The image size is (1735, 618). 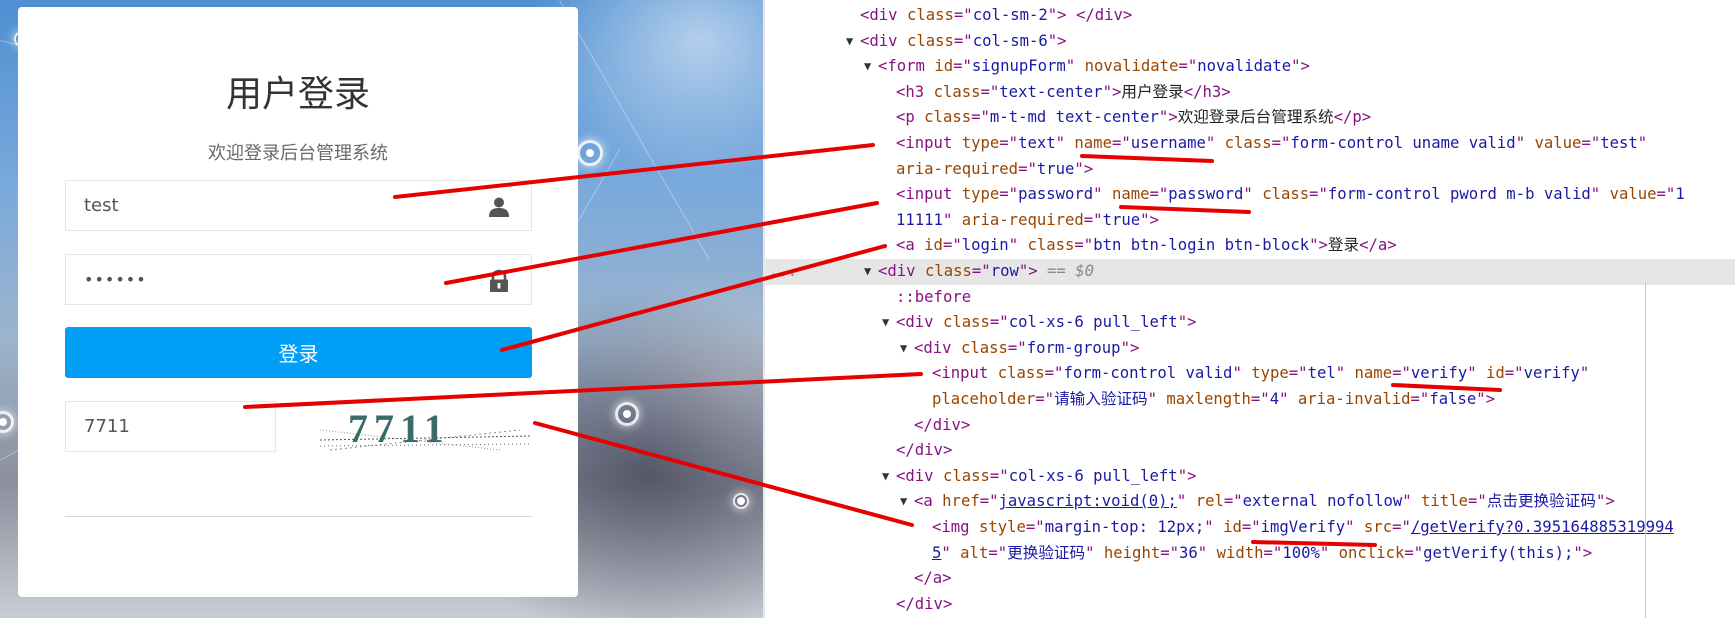 What do you see at coordinates (298, 516) in the screenshot?
I see `card-divider` at bounding box center [298, 516].